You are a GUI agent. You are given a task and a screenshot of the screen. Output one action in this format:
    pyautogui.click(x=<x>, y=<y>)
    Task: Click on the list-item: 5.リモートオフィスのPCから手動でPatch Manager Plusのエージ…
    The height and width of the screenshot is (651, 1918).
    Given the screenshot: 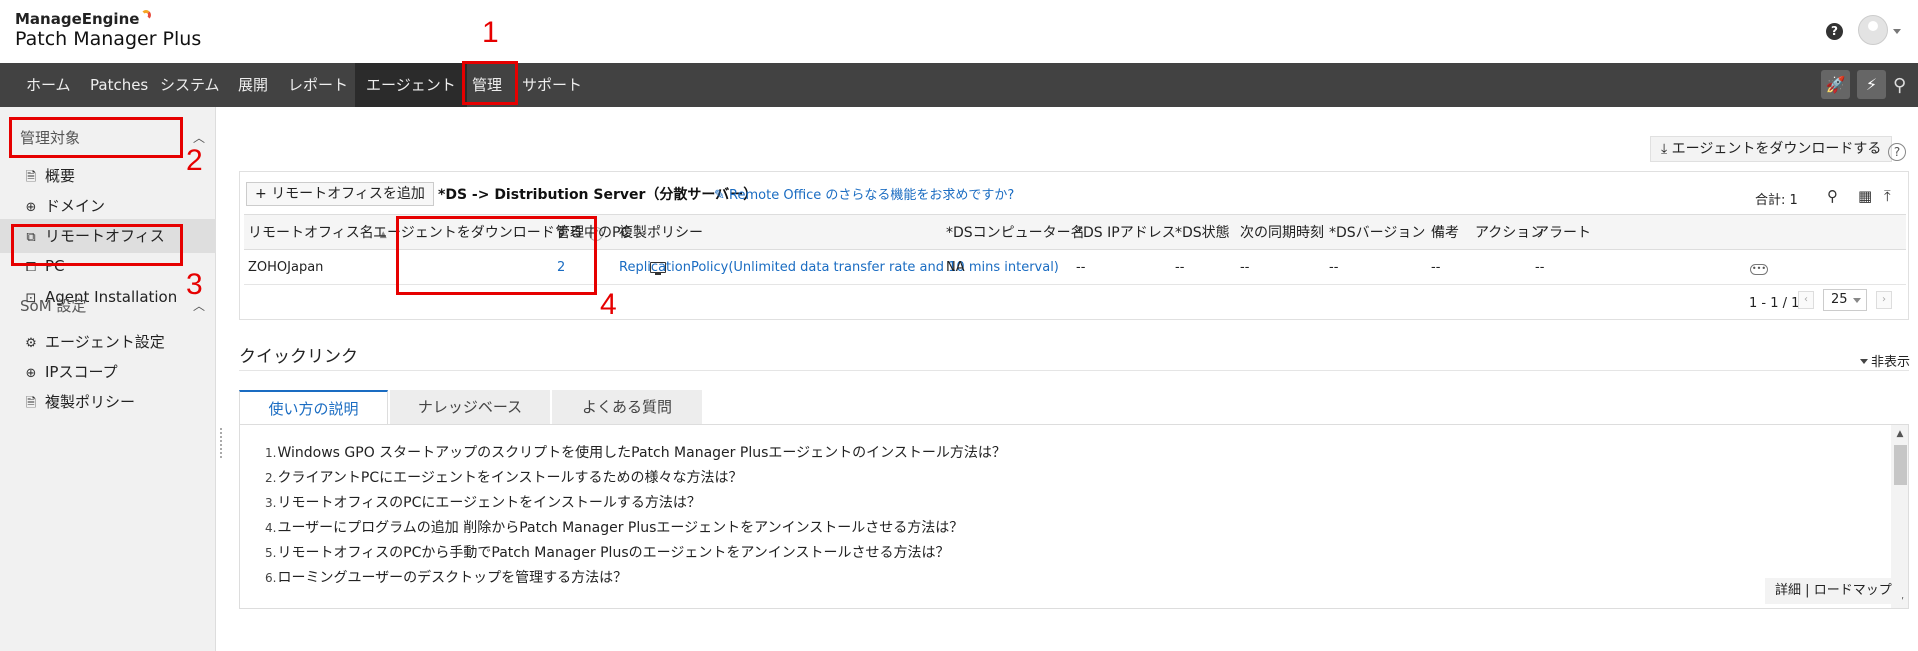 What is the action you would take?
    pyautogui.click(x=635, y=553)
    